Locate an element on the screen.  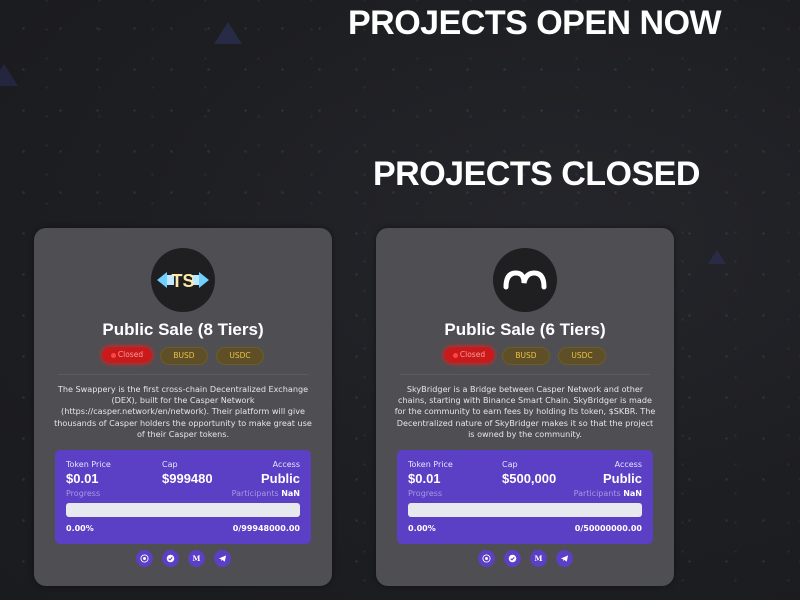
logo-text: TS is located at coordinates (182, 281).